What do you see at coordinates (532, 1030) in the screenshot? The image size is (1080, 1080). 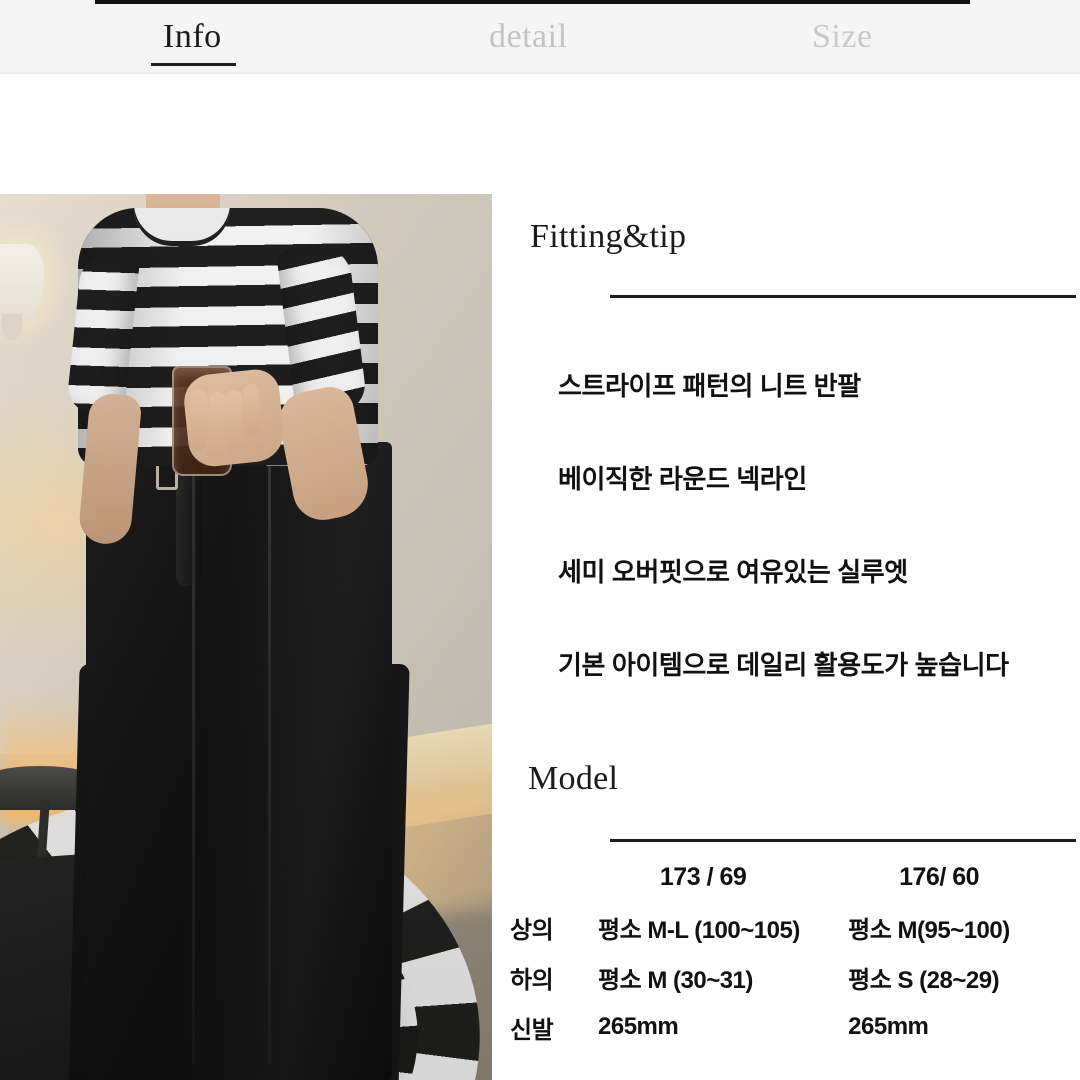 I see `row-label: 신발` at bounding box center [532, 1030].